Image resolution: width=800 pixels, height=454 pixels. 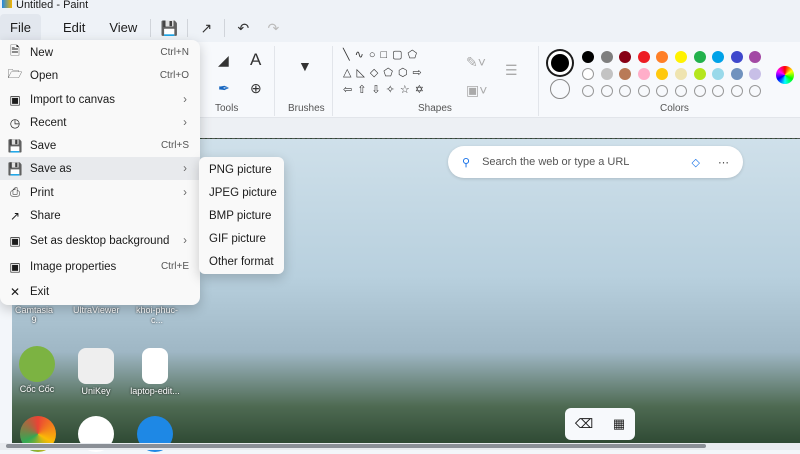 I want to click on shapes-row-3: ⇦⇧⇩✧☆✡, so click(x=386, y=89).